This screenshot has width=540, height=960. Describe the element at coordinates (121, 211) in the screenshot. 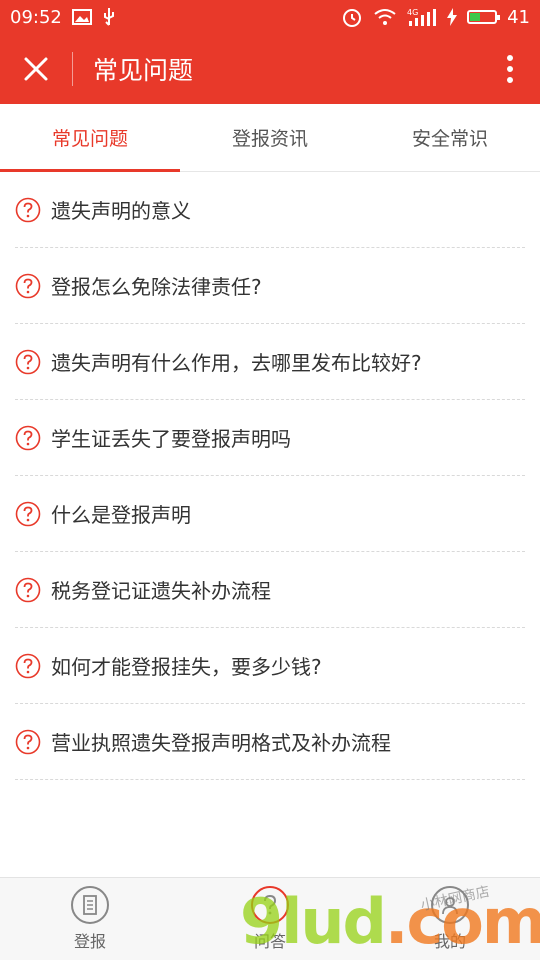

I see `faq-question: 遗失声明的意义` at that location.